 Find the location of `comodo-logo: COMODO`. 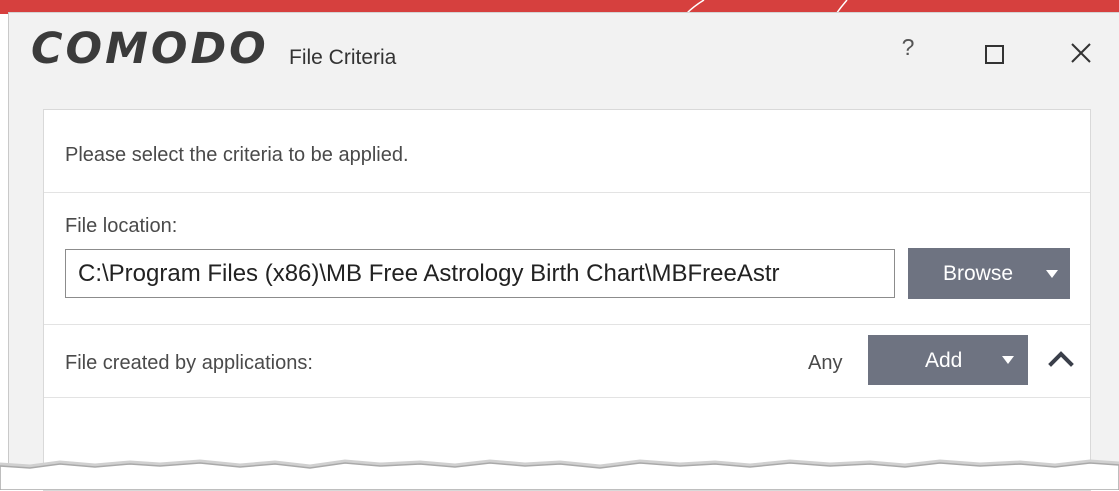

comodo-logo: COMODO is located at coordinates (150, 49).